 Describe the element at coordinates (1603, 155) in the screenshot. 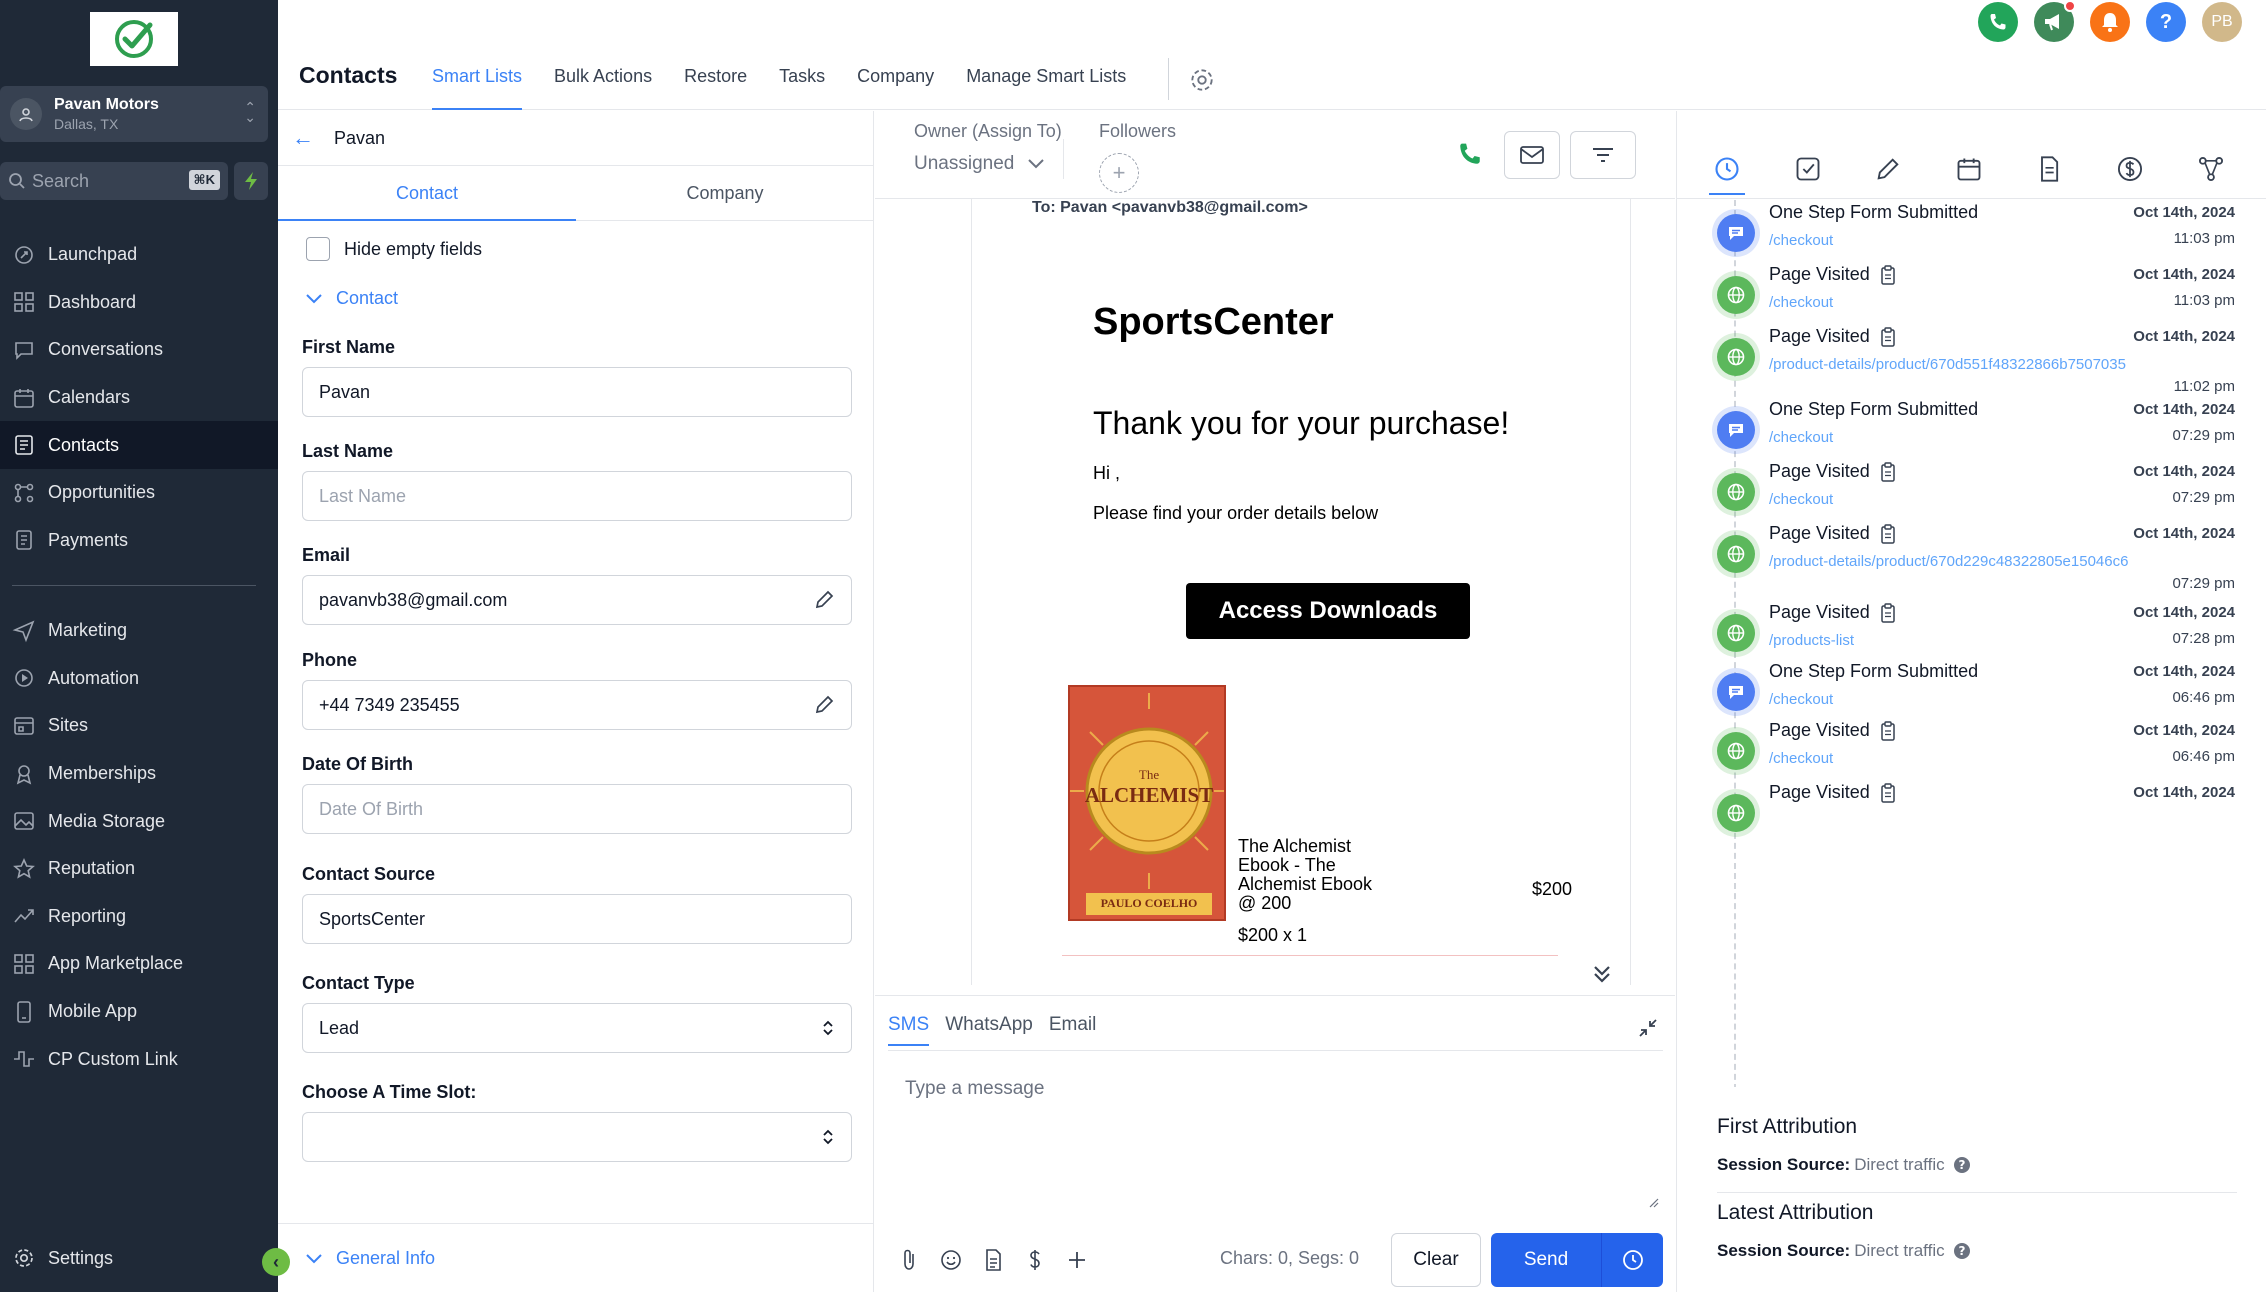

I see `filter-button` at that location.